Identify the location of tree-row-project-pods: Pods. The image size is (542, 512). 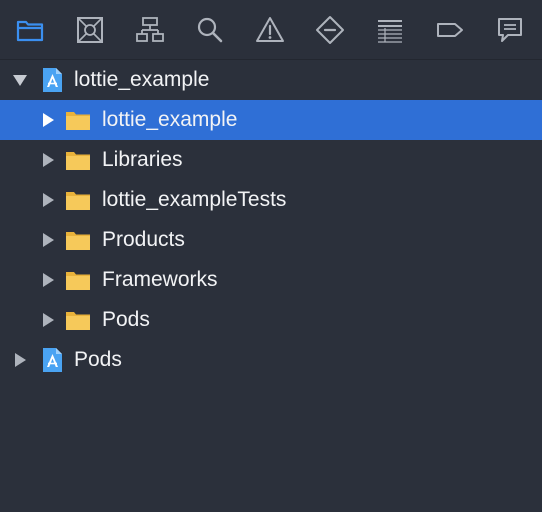
(271, 360).